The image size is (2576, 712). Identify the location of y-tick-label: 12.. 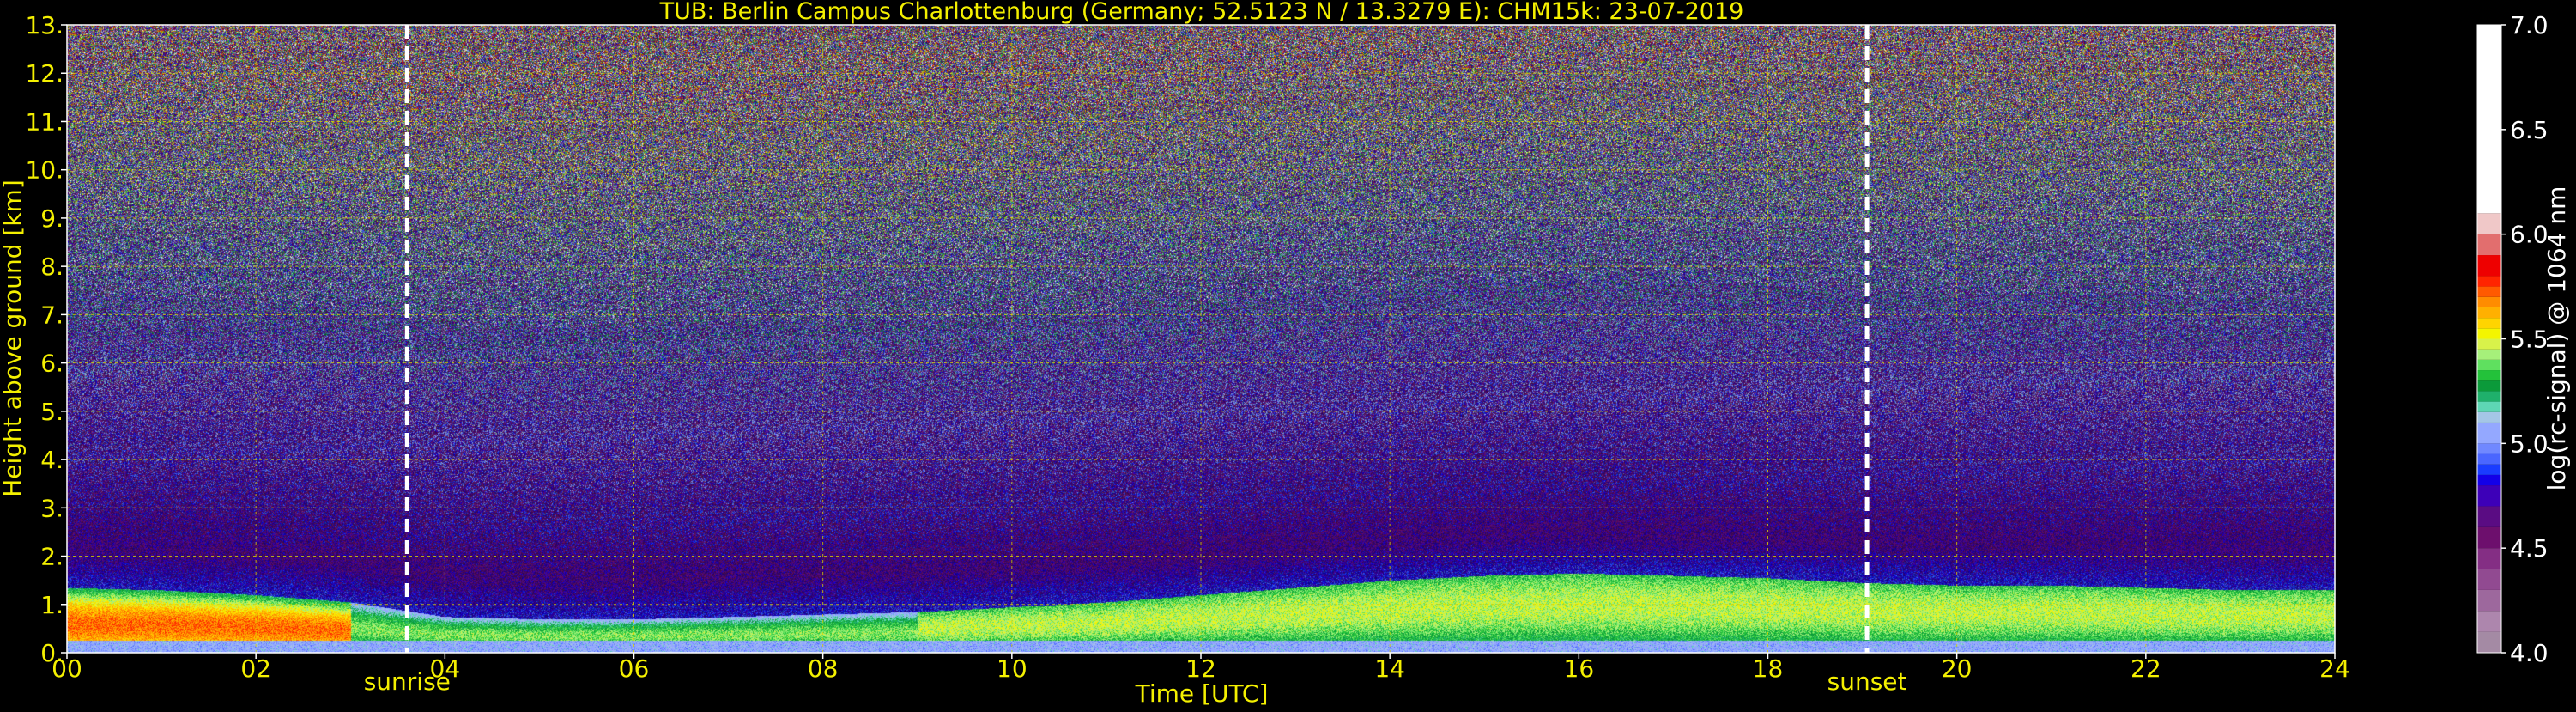
(44, 73).